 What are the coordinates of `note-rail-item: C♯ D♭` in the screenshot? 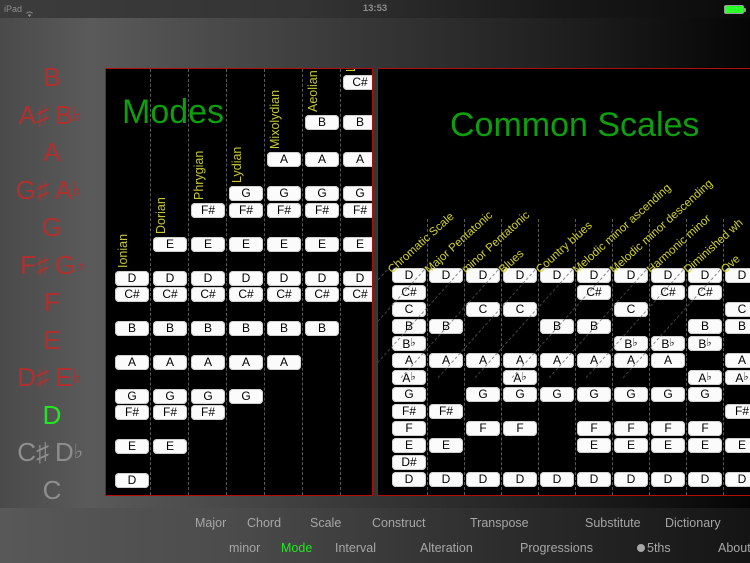 It's located at (52, 452).